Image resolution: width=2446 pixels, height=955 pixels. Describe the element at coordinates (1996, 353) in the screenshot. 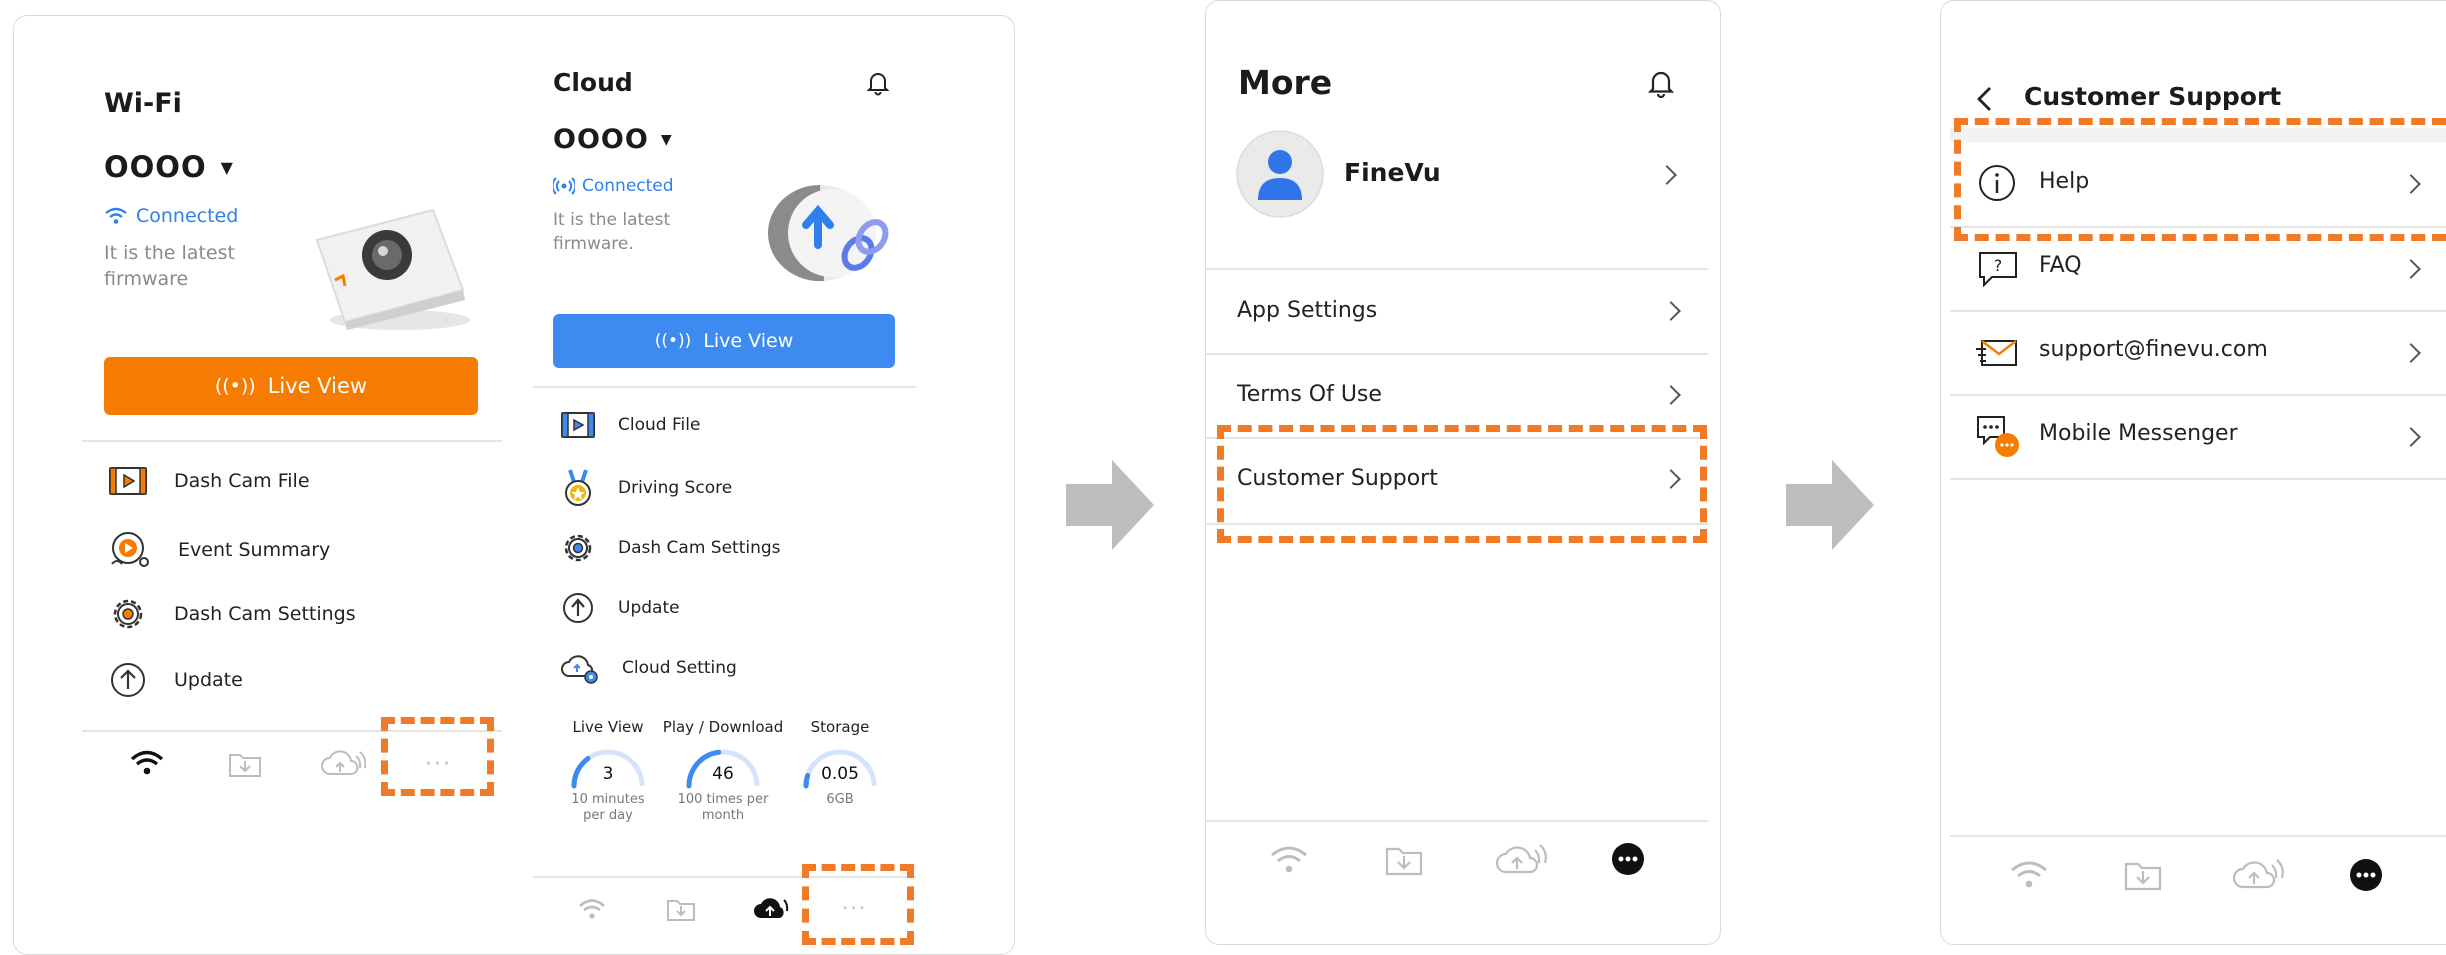

I see `envelope-icon` at that location.